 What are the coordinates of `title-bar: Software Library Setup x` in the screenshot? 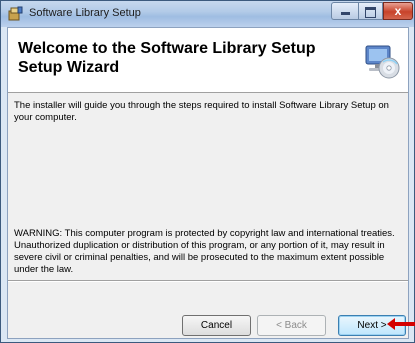 It's located at (207, 14).